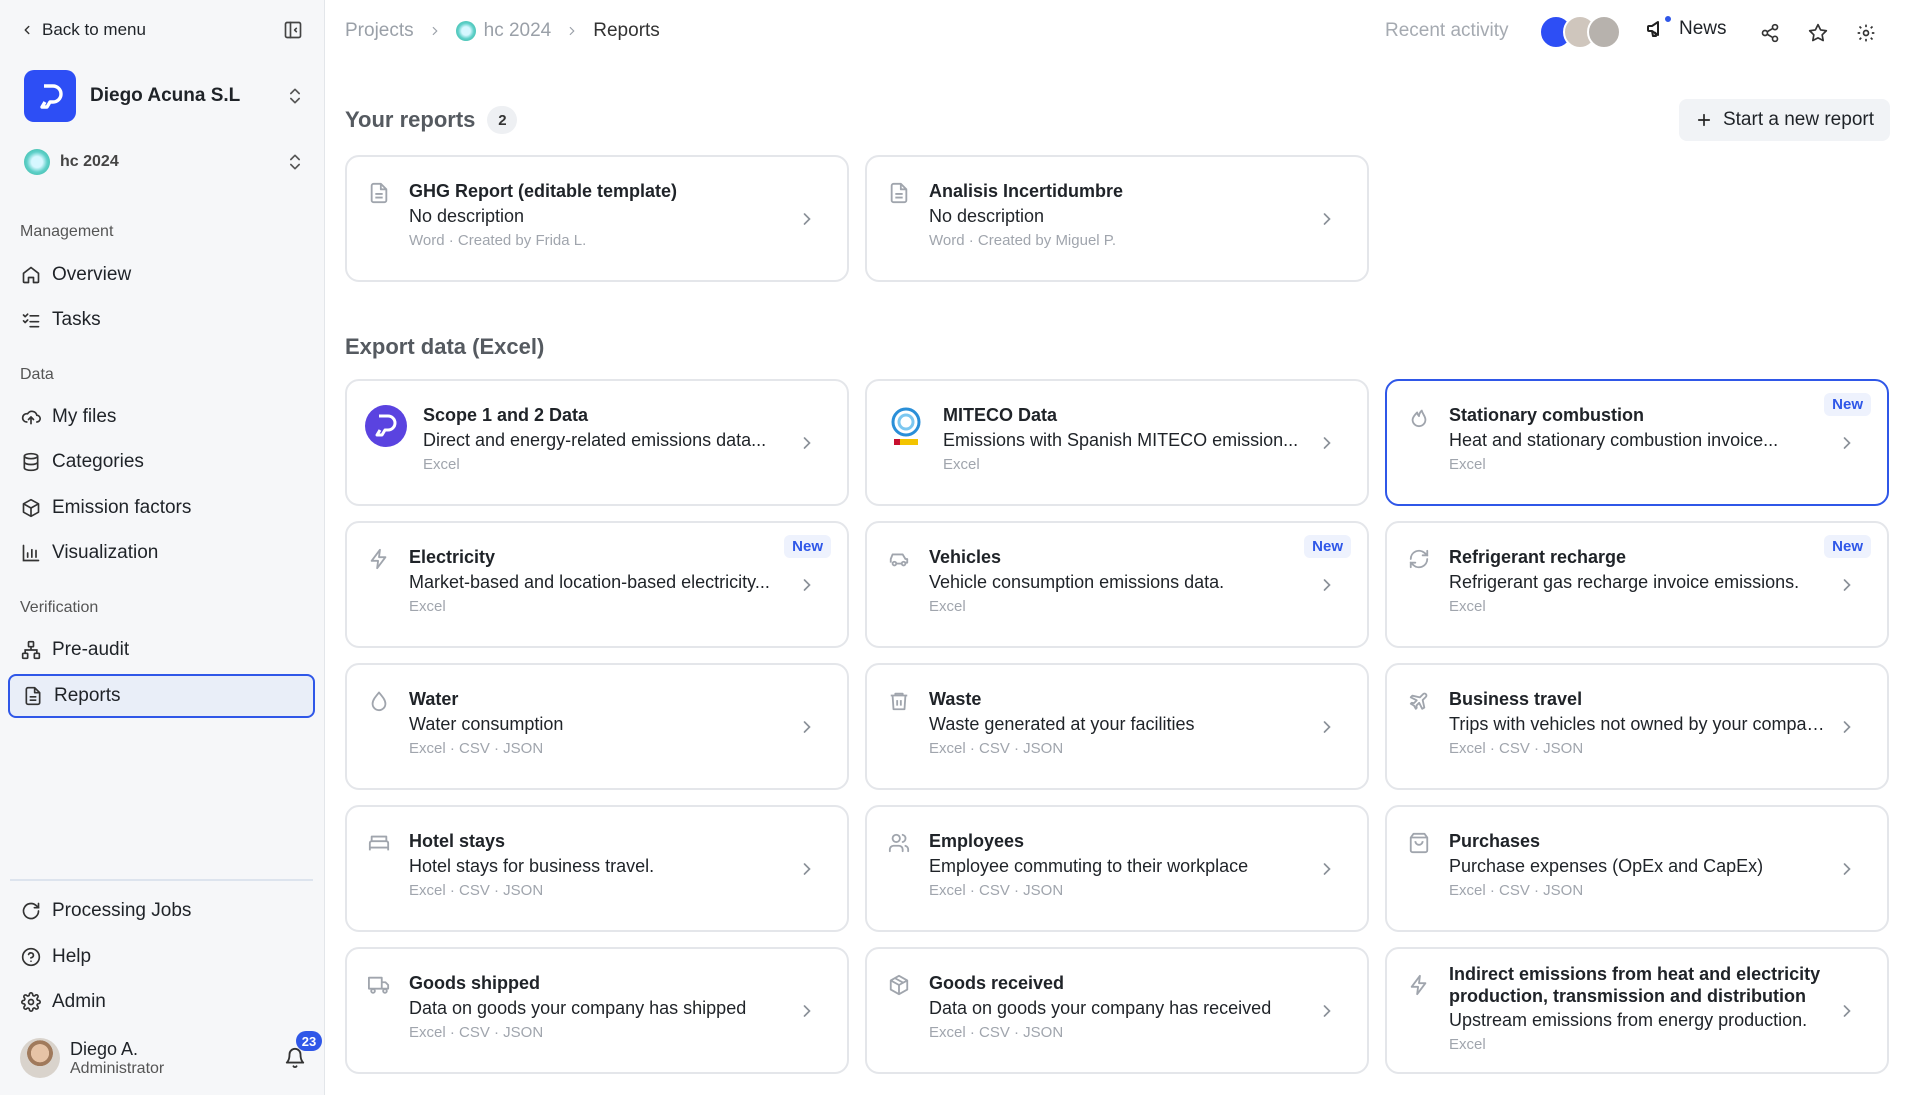  Describe the element at coordinates (1100, 1008) in the screenshot. I see `card-description: Data on goods your company has received` at that location.